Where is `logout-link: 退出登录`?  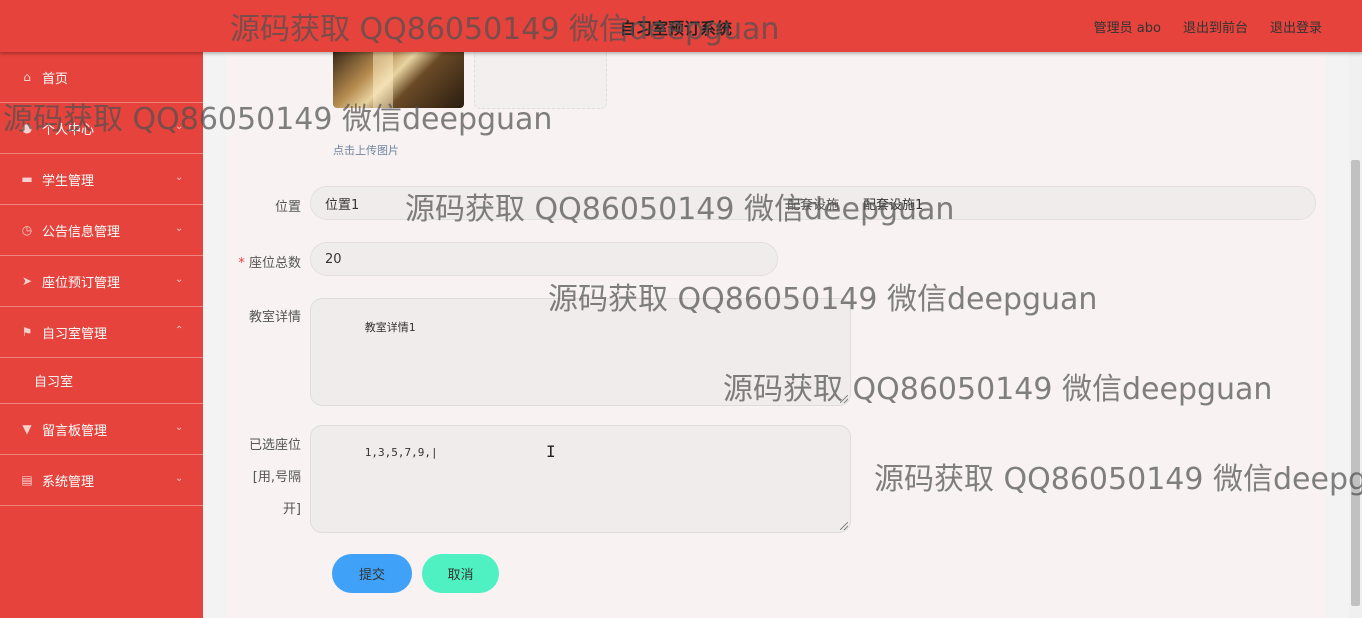
logout-link: 退出登录 is located at coordinates (1296, 26).